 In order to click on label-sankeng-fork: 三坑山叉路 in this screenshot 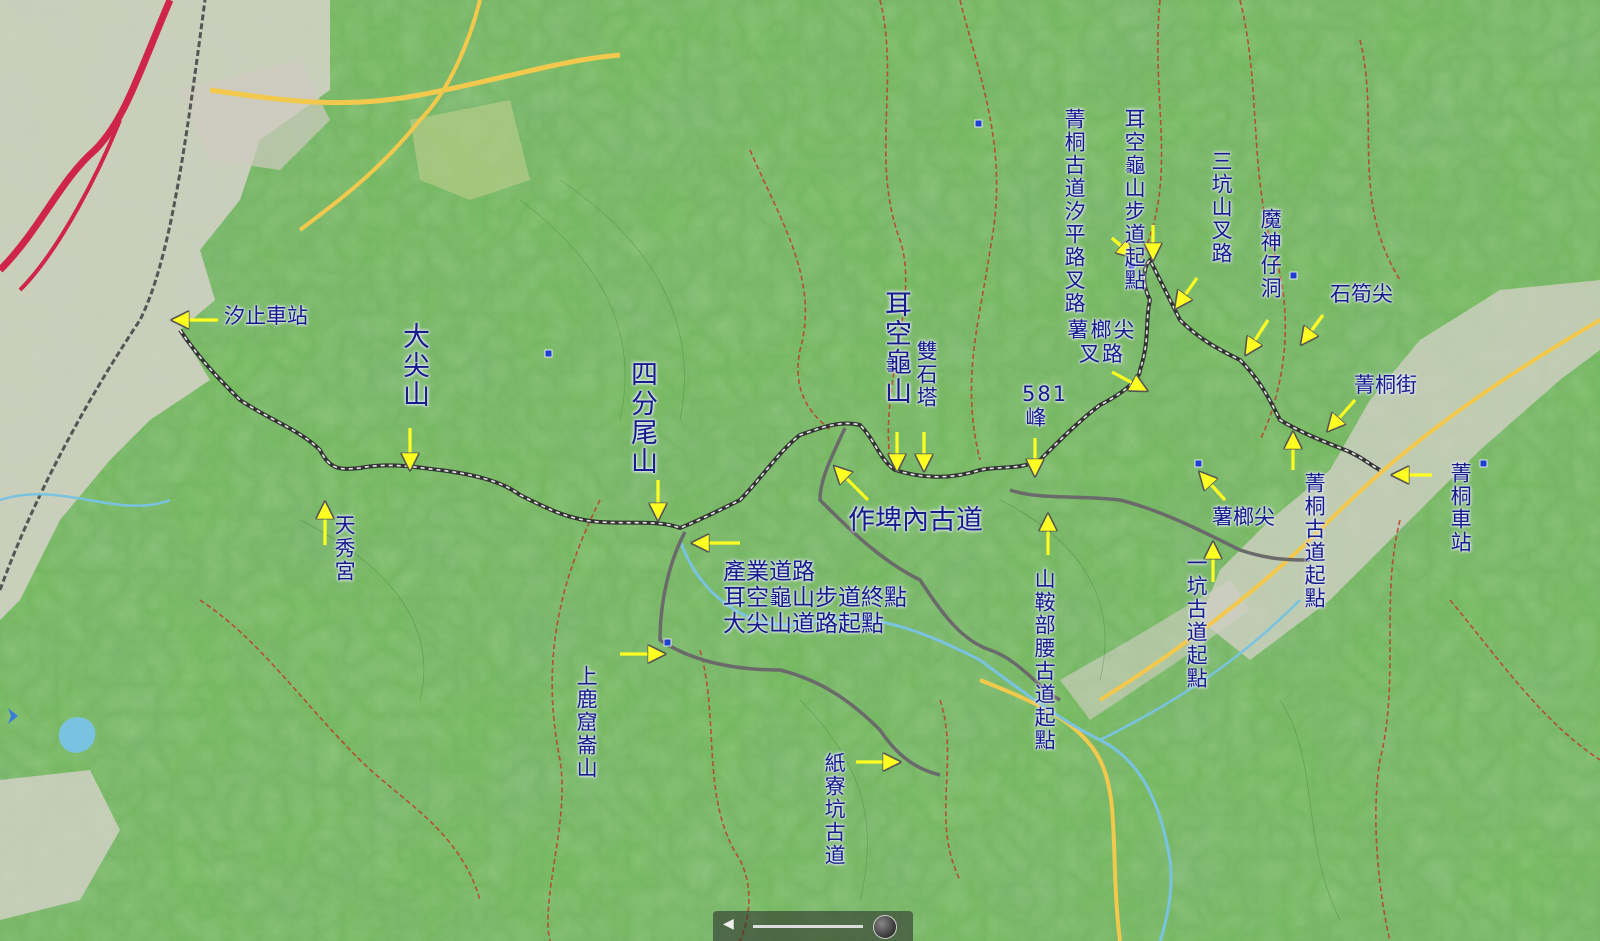, I will do `click(1221, 207)`.